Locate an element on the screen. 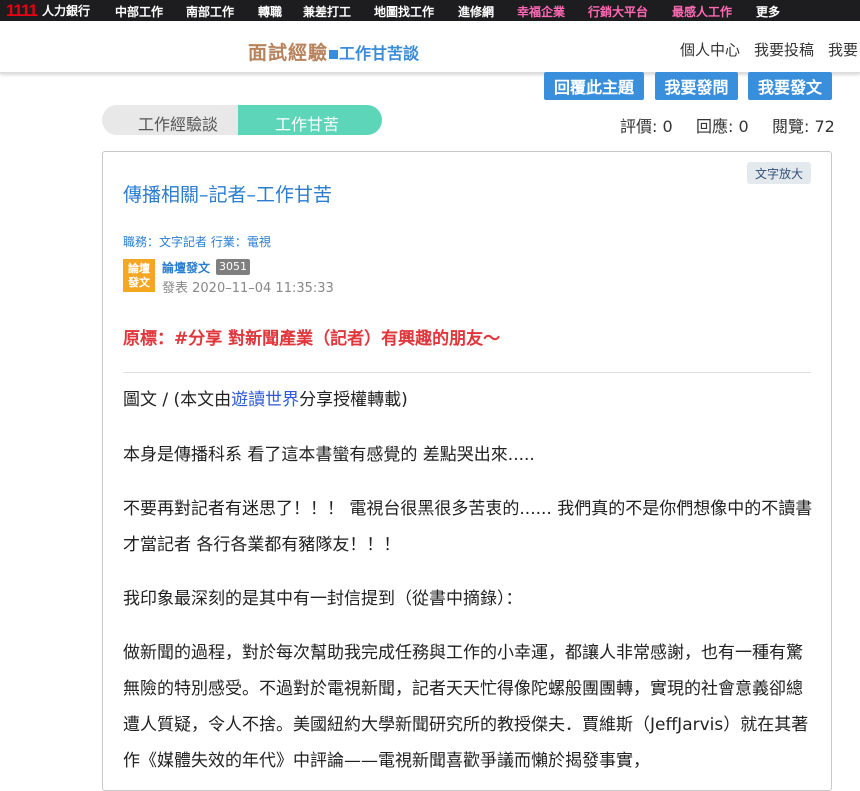 This screenshot has width=860, height=791. header-link-profile: 個人中心 is located at coordinates (710, 49).